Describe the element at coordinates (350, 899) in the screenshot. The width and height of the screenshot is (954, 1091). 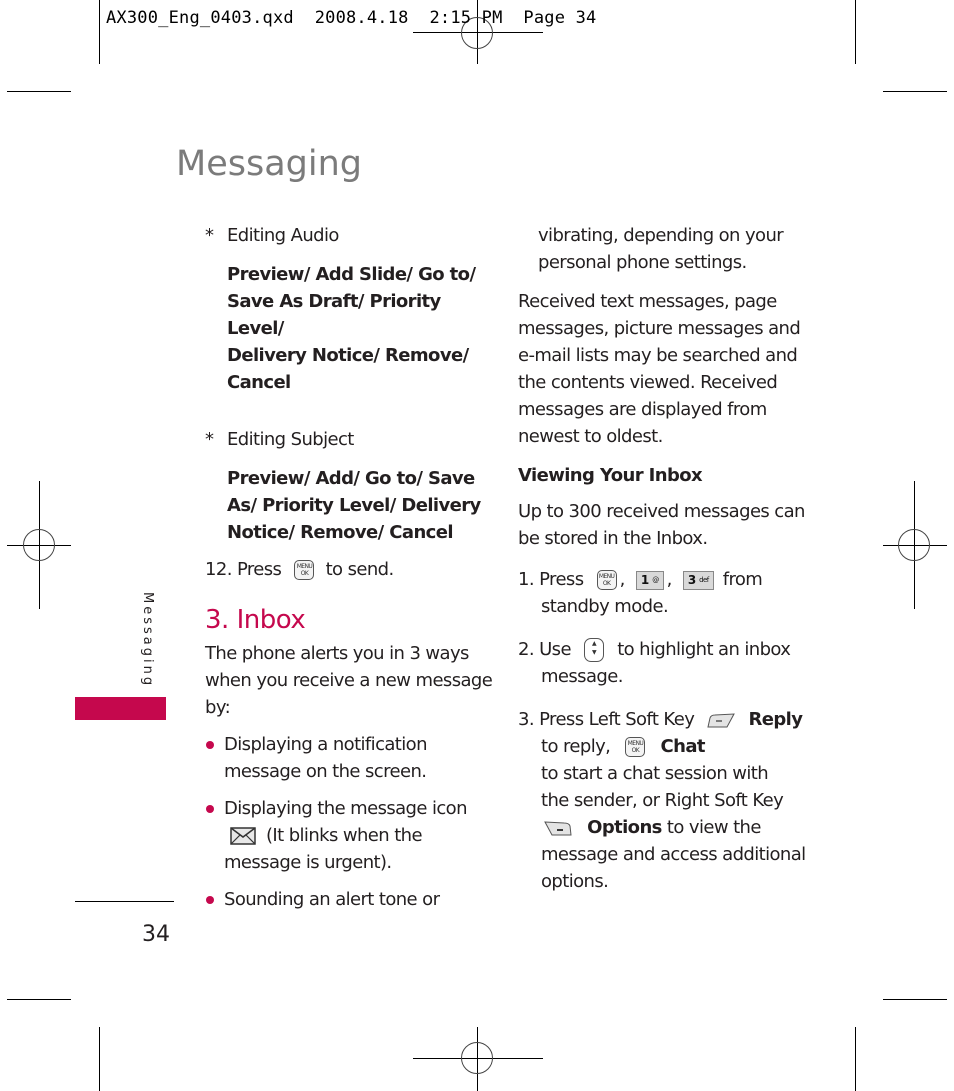
I see `bullet-item-alert-tone: Sounding an alert tone or` at that location.